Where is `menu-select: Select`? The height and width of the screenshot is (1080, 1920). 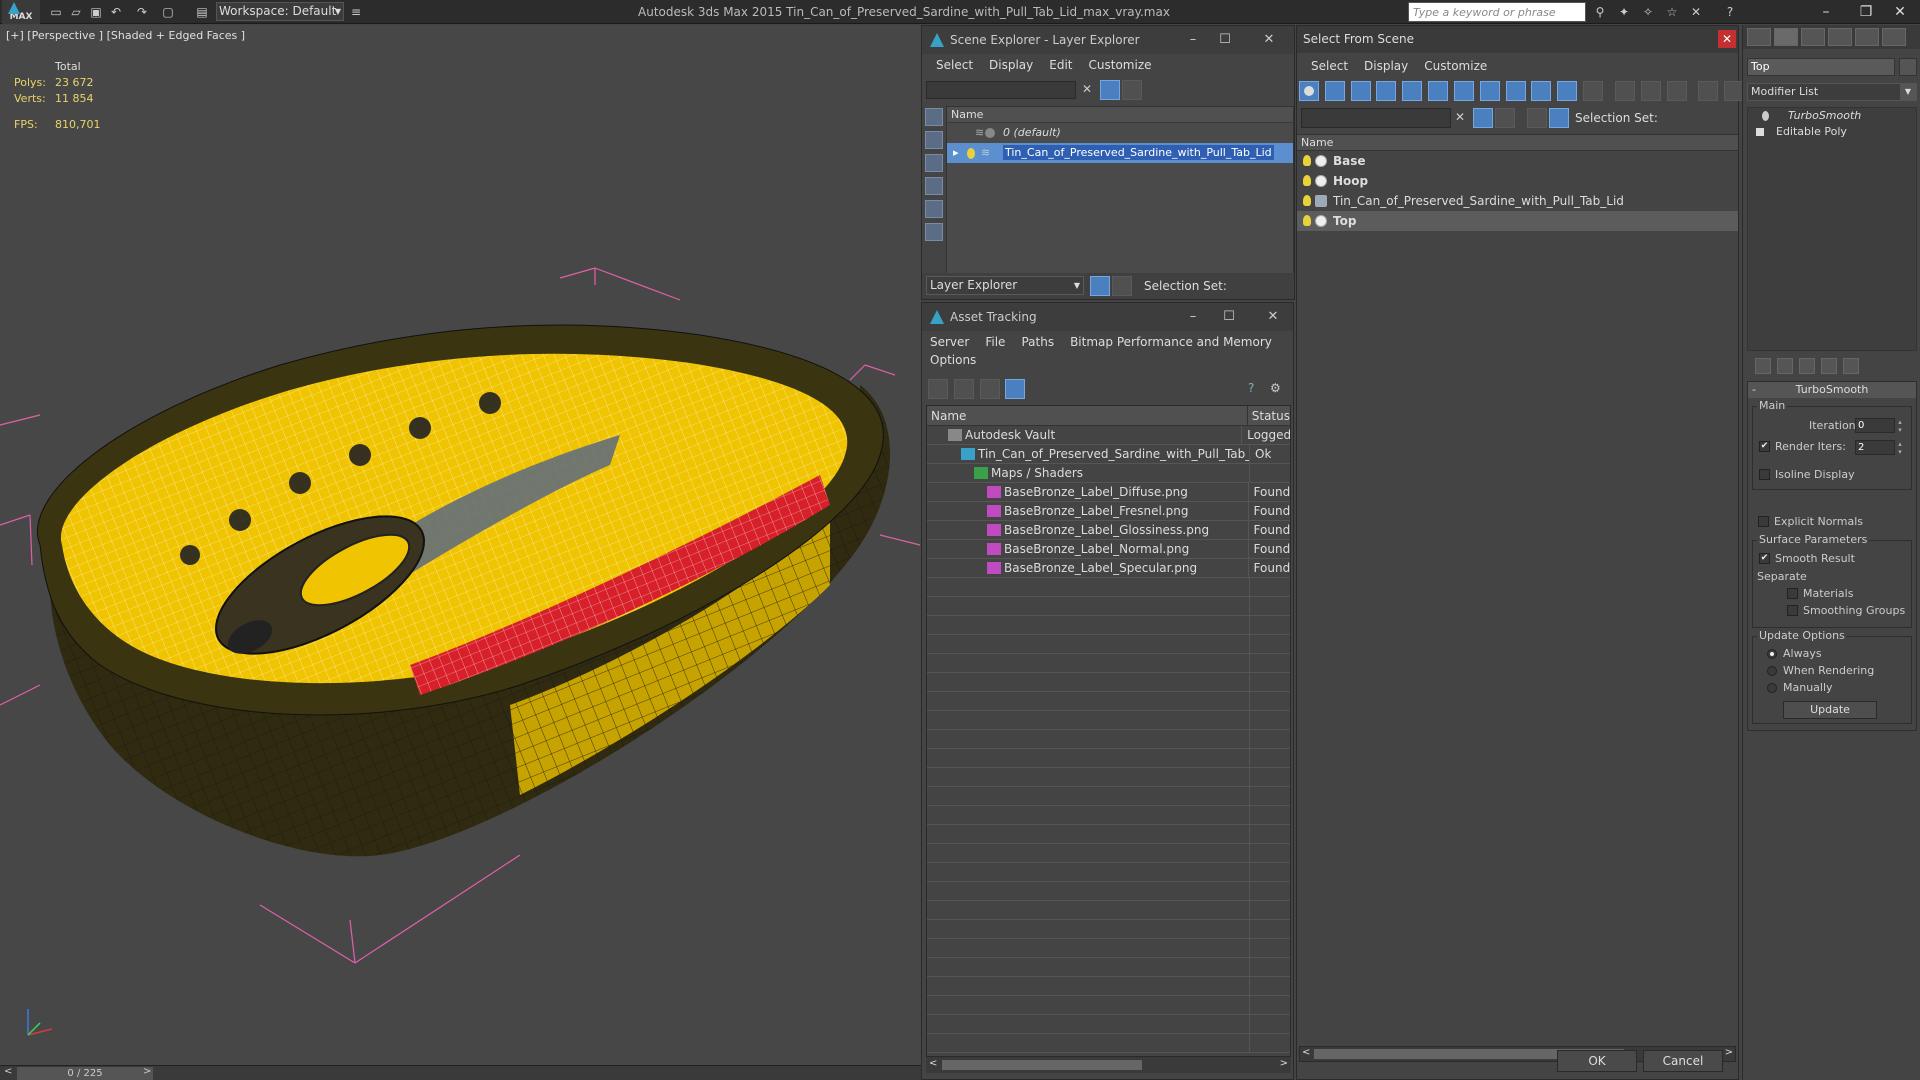
menu-select: Select is located at coordinates (1329, 66).